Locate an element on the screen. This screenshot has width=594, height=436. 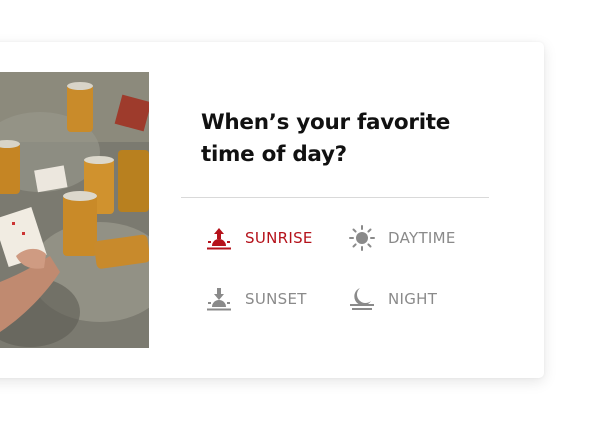
option-label-daytime: DAYTIME is located at coordinates (422, 238).